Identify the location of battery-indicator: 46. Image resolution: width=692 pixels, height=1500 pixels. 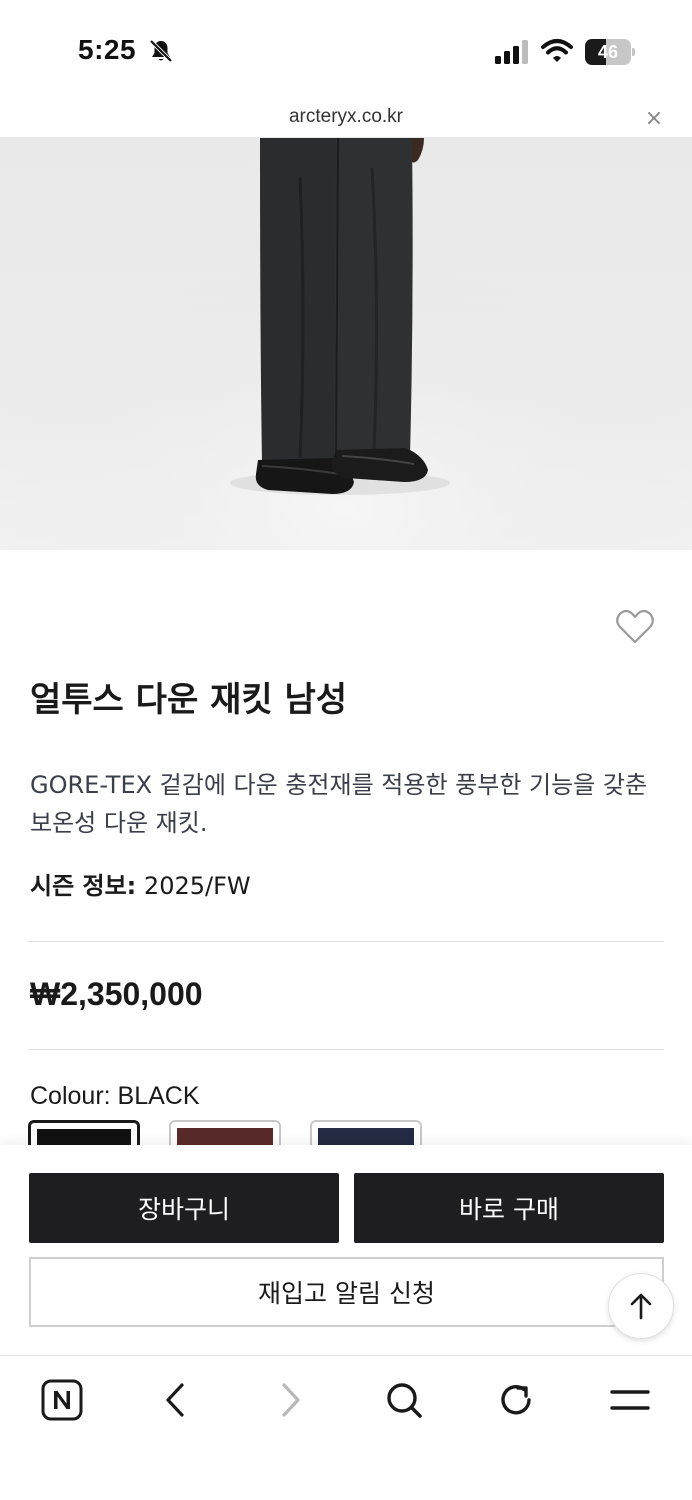
(610, 52).